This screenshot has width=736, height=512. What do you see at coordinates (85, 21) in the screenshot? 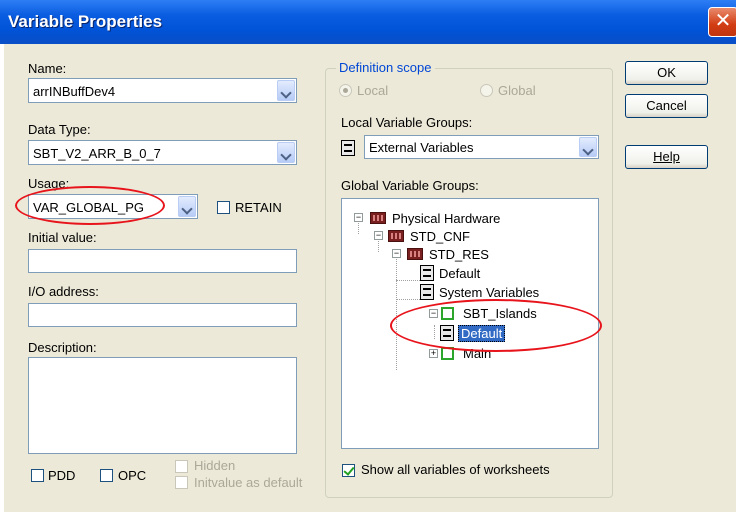
I see `dialog-title: Variable Properties` at bounding box center [85, 21].